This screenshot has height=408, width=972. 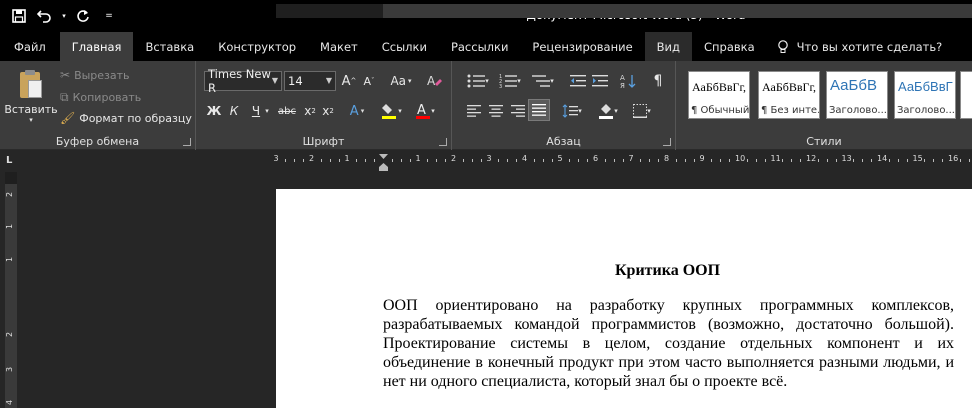 I want to click on ruler-number: 7, so click(x=631, y=158).